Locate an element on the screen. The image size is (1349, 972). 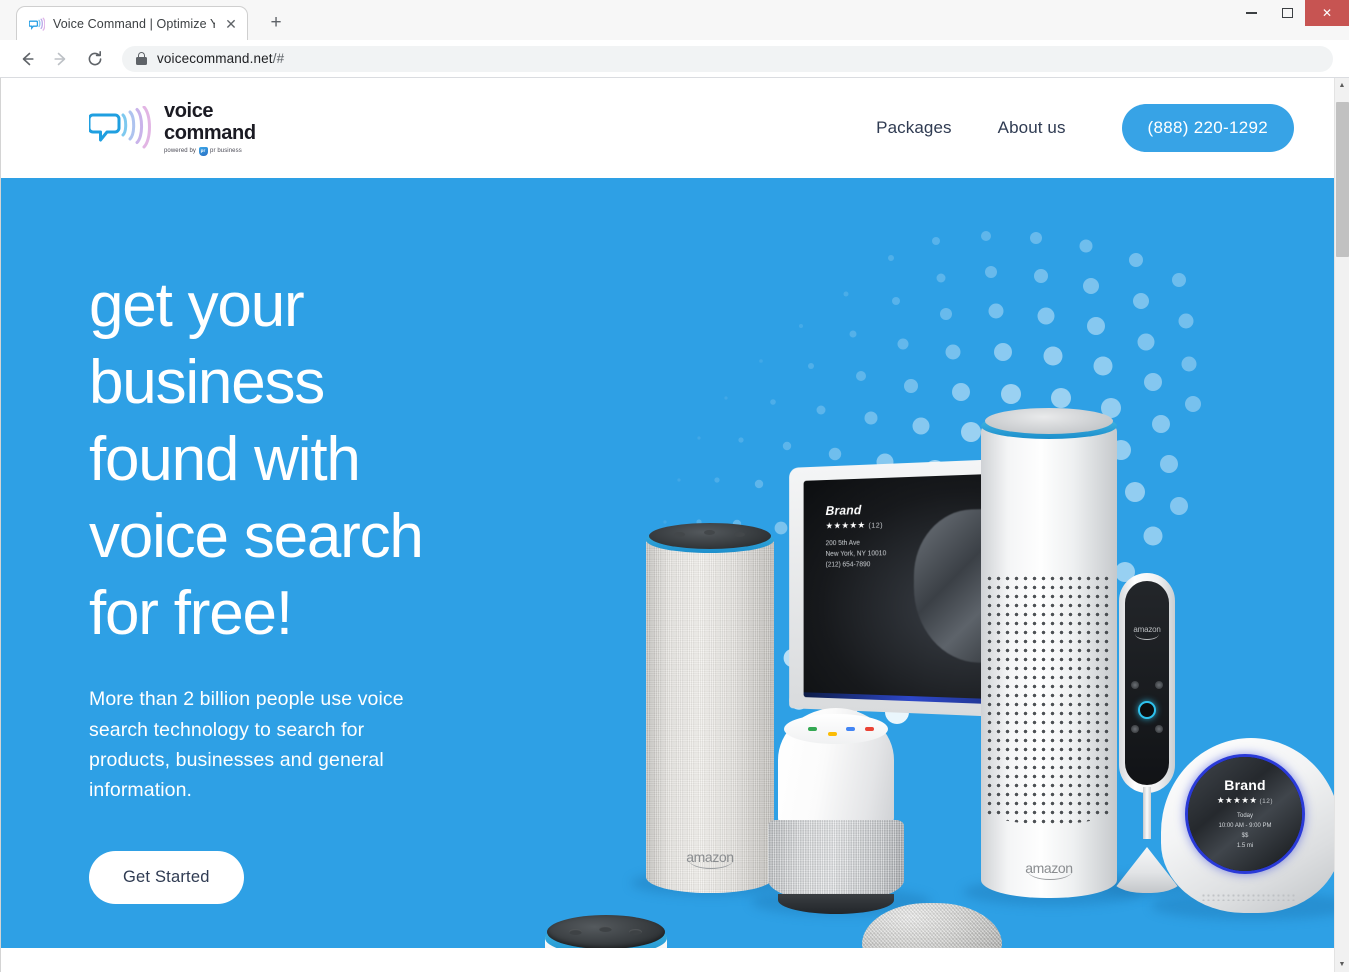
hero-heading-line-1: get your is located at coordinates (197, 305).